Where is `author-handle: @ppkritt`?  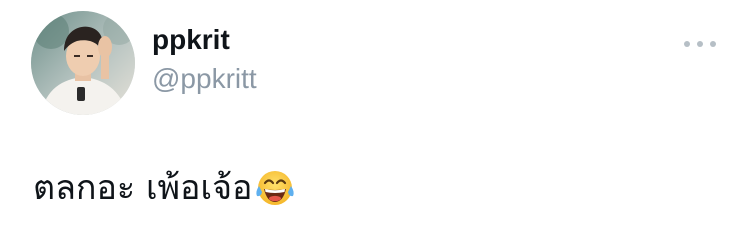
author-handle: @ppkritt is located at coordinates (204, 79).